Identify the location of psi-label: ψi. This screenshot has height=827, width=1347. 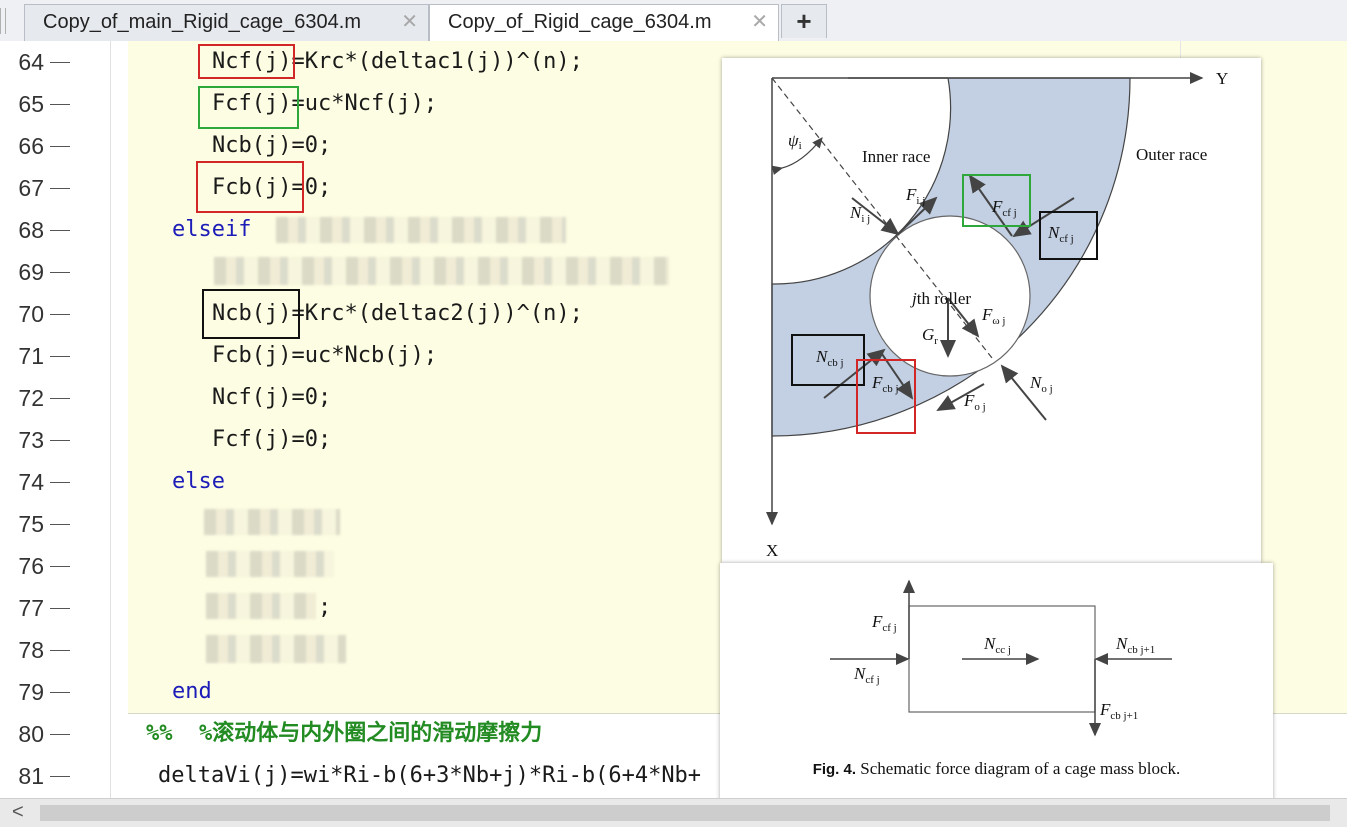
(795, 141).